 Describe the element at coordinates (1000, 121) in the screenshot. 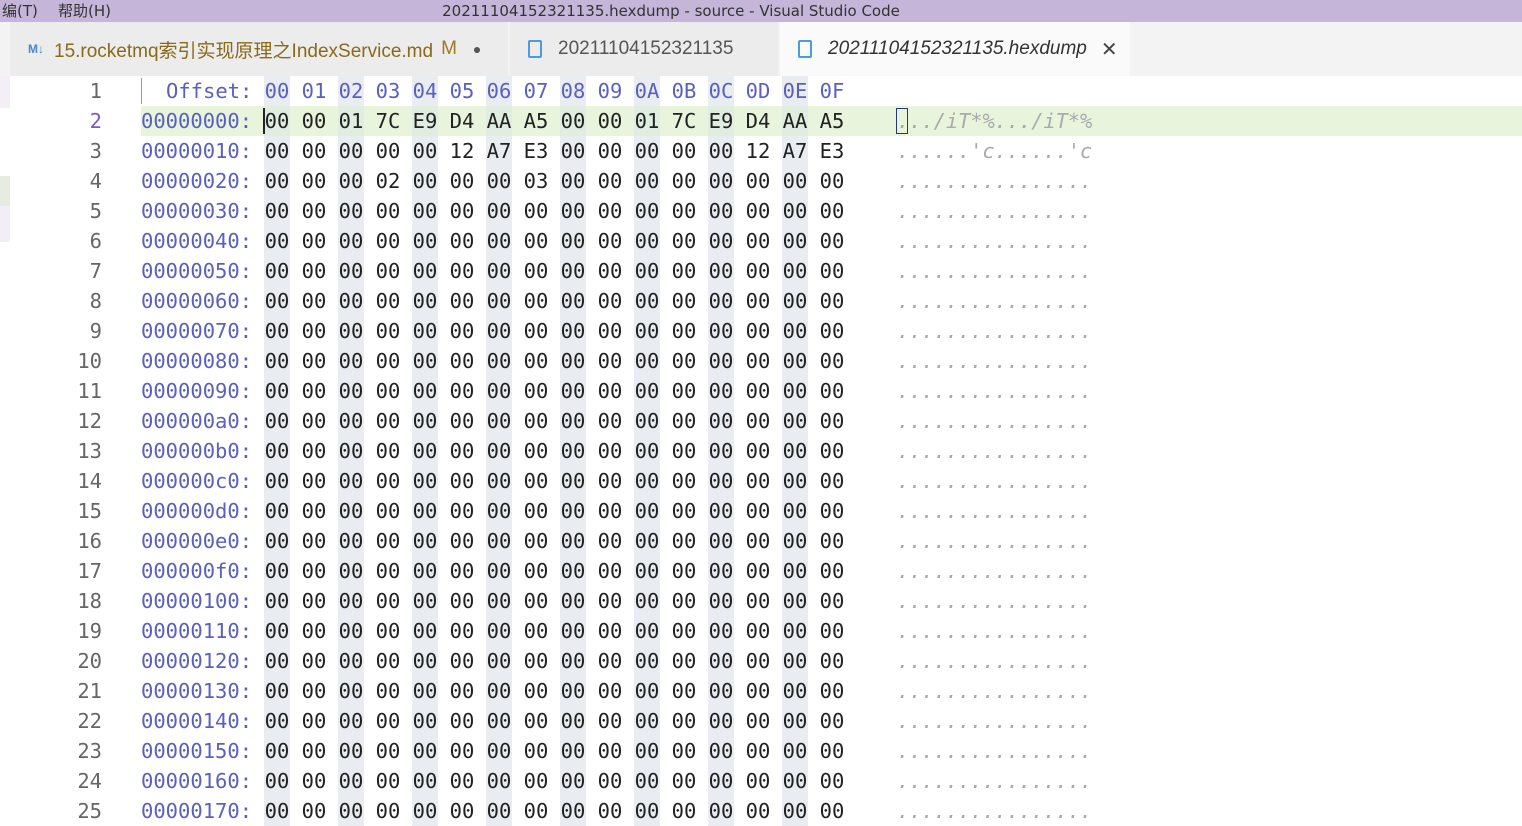

I see `ascii-text: ../iT*%.../iT*%` at that location.